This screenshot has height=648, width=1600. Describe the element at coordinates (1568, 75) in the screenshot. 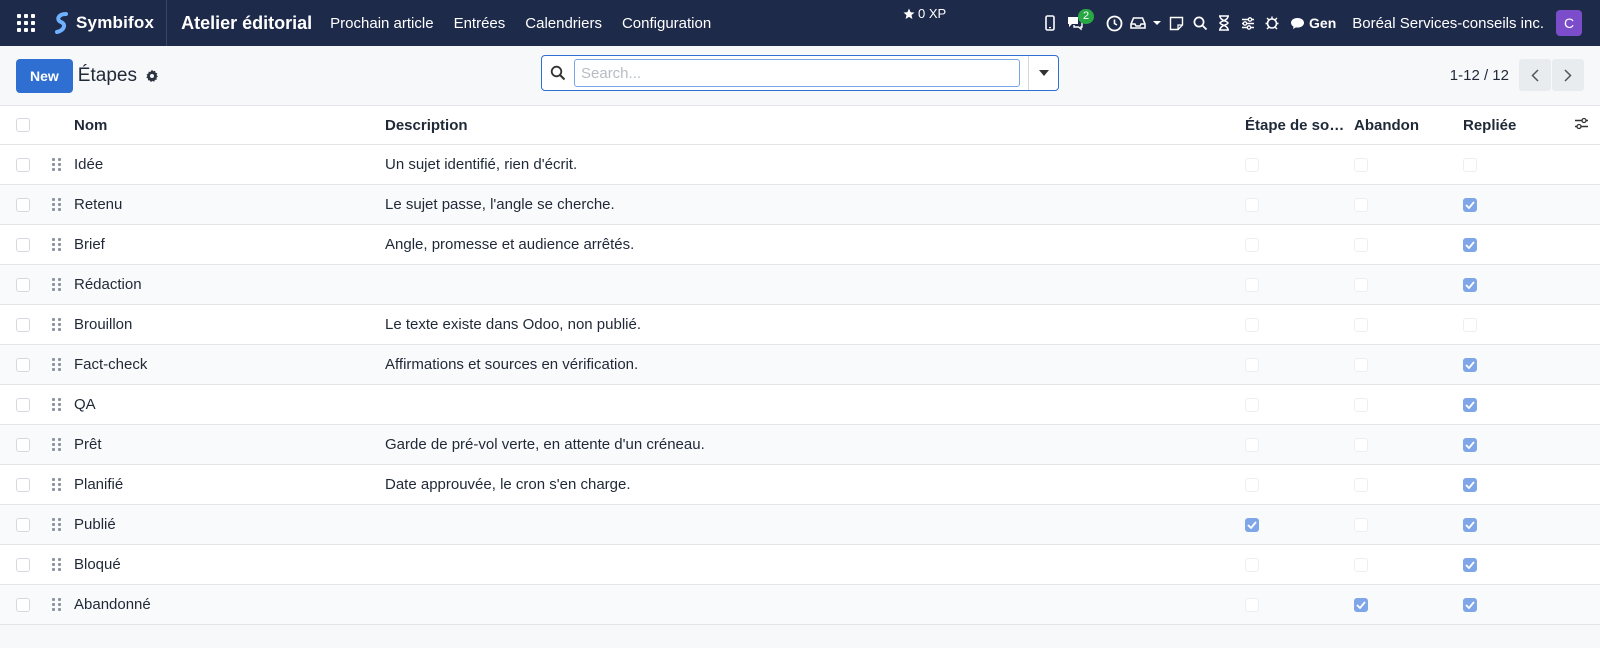

I see `pager-next-button` at that location.